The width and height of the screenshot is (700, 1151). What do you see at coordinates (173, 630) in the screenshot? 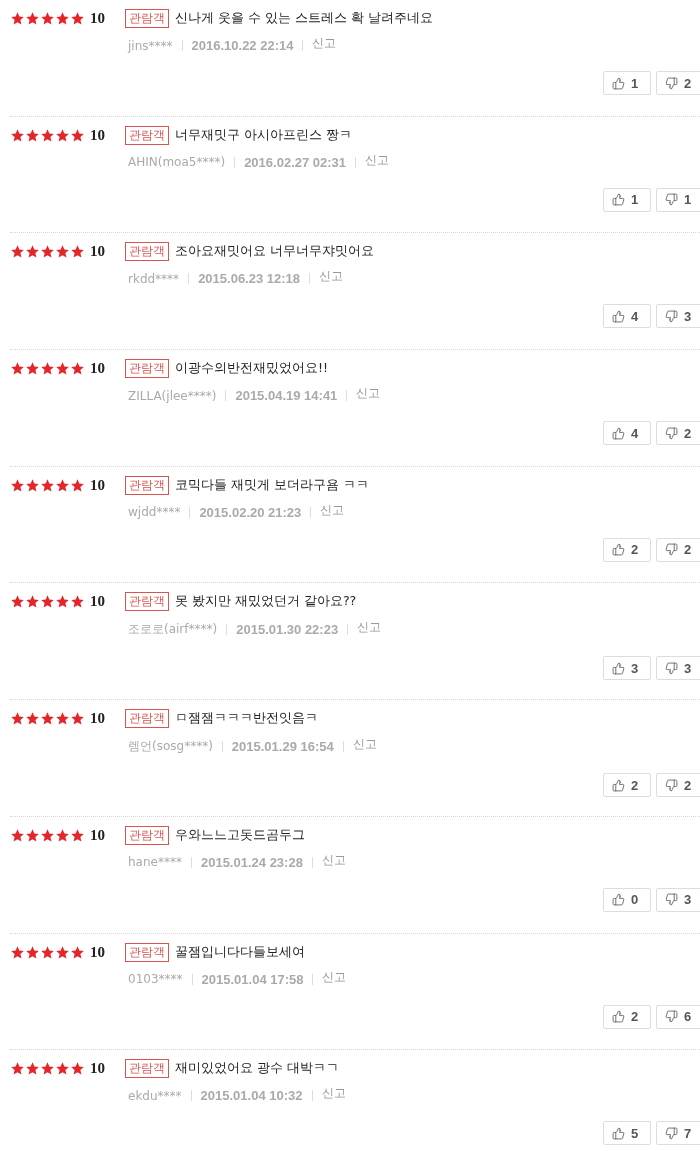
I see `user-name: 조로로(airf****)` at bounding box center [173, 630].